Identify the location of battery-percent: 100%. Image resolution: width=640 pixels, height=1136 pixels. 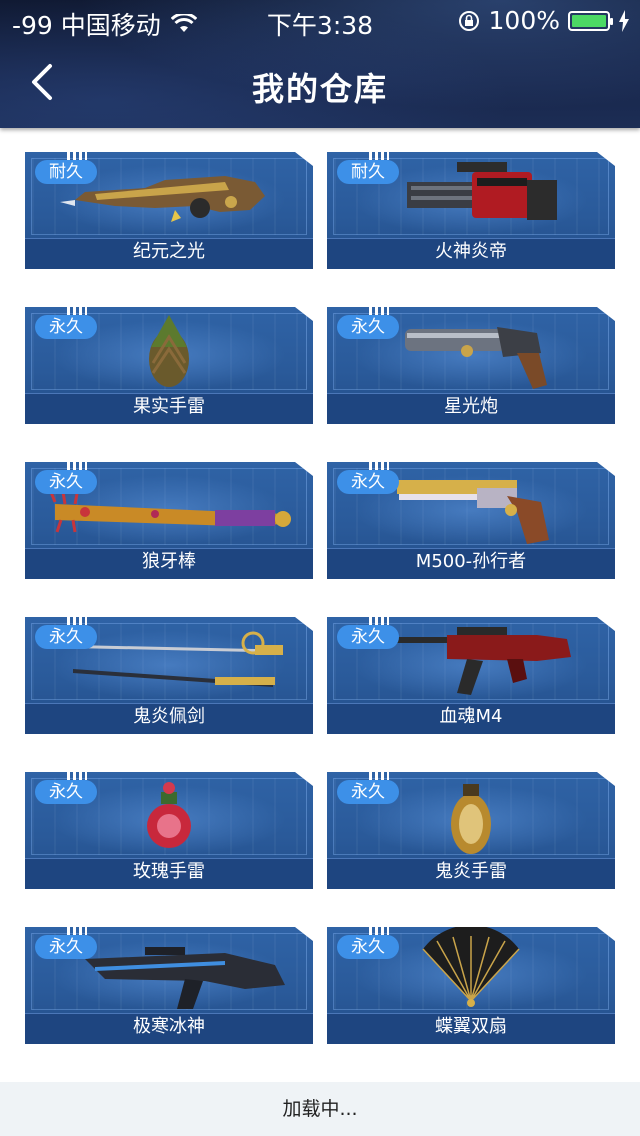
(524, 20).